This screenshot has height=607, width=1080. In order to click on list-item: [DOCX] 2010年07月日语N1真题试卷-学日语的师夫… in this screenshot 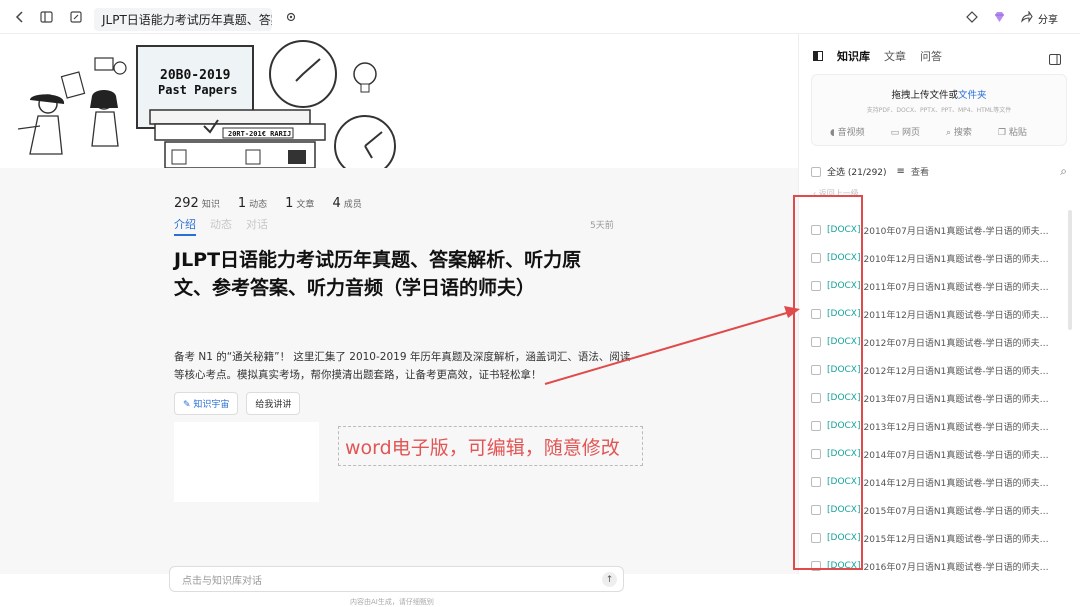, I will do `click(936, 230)`.